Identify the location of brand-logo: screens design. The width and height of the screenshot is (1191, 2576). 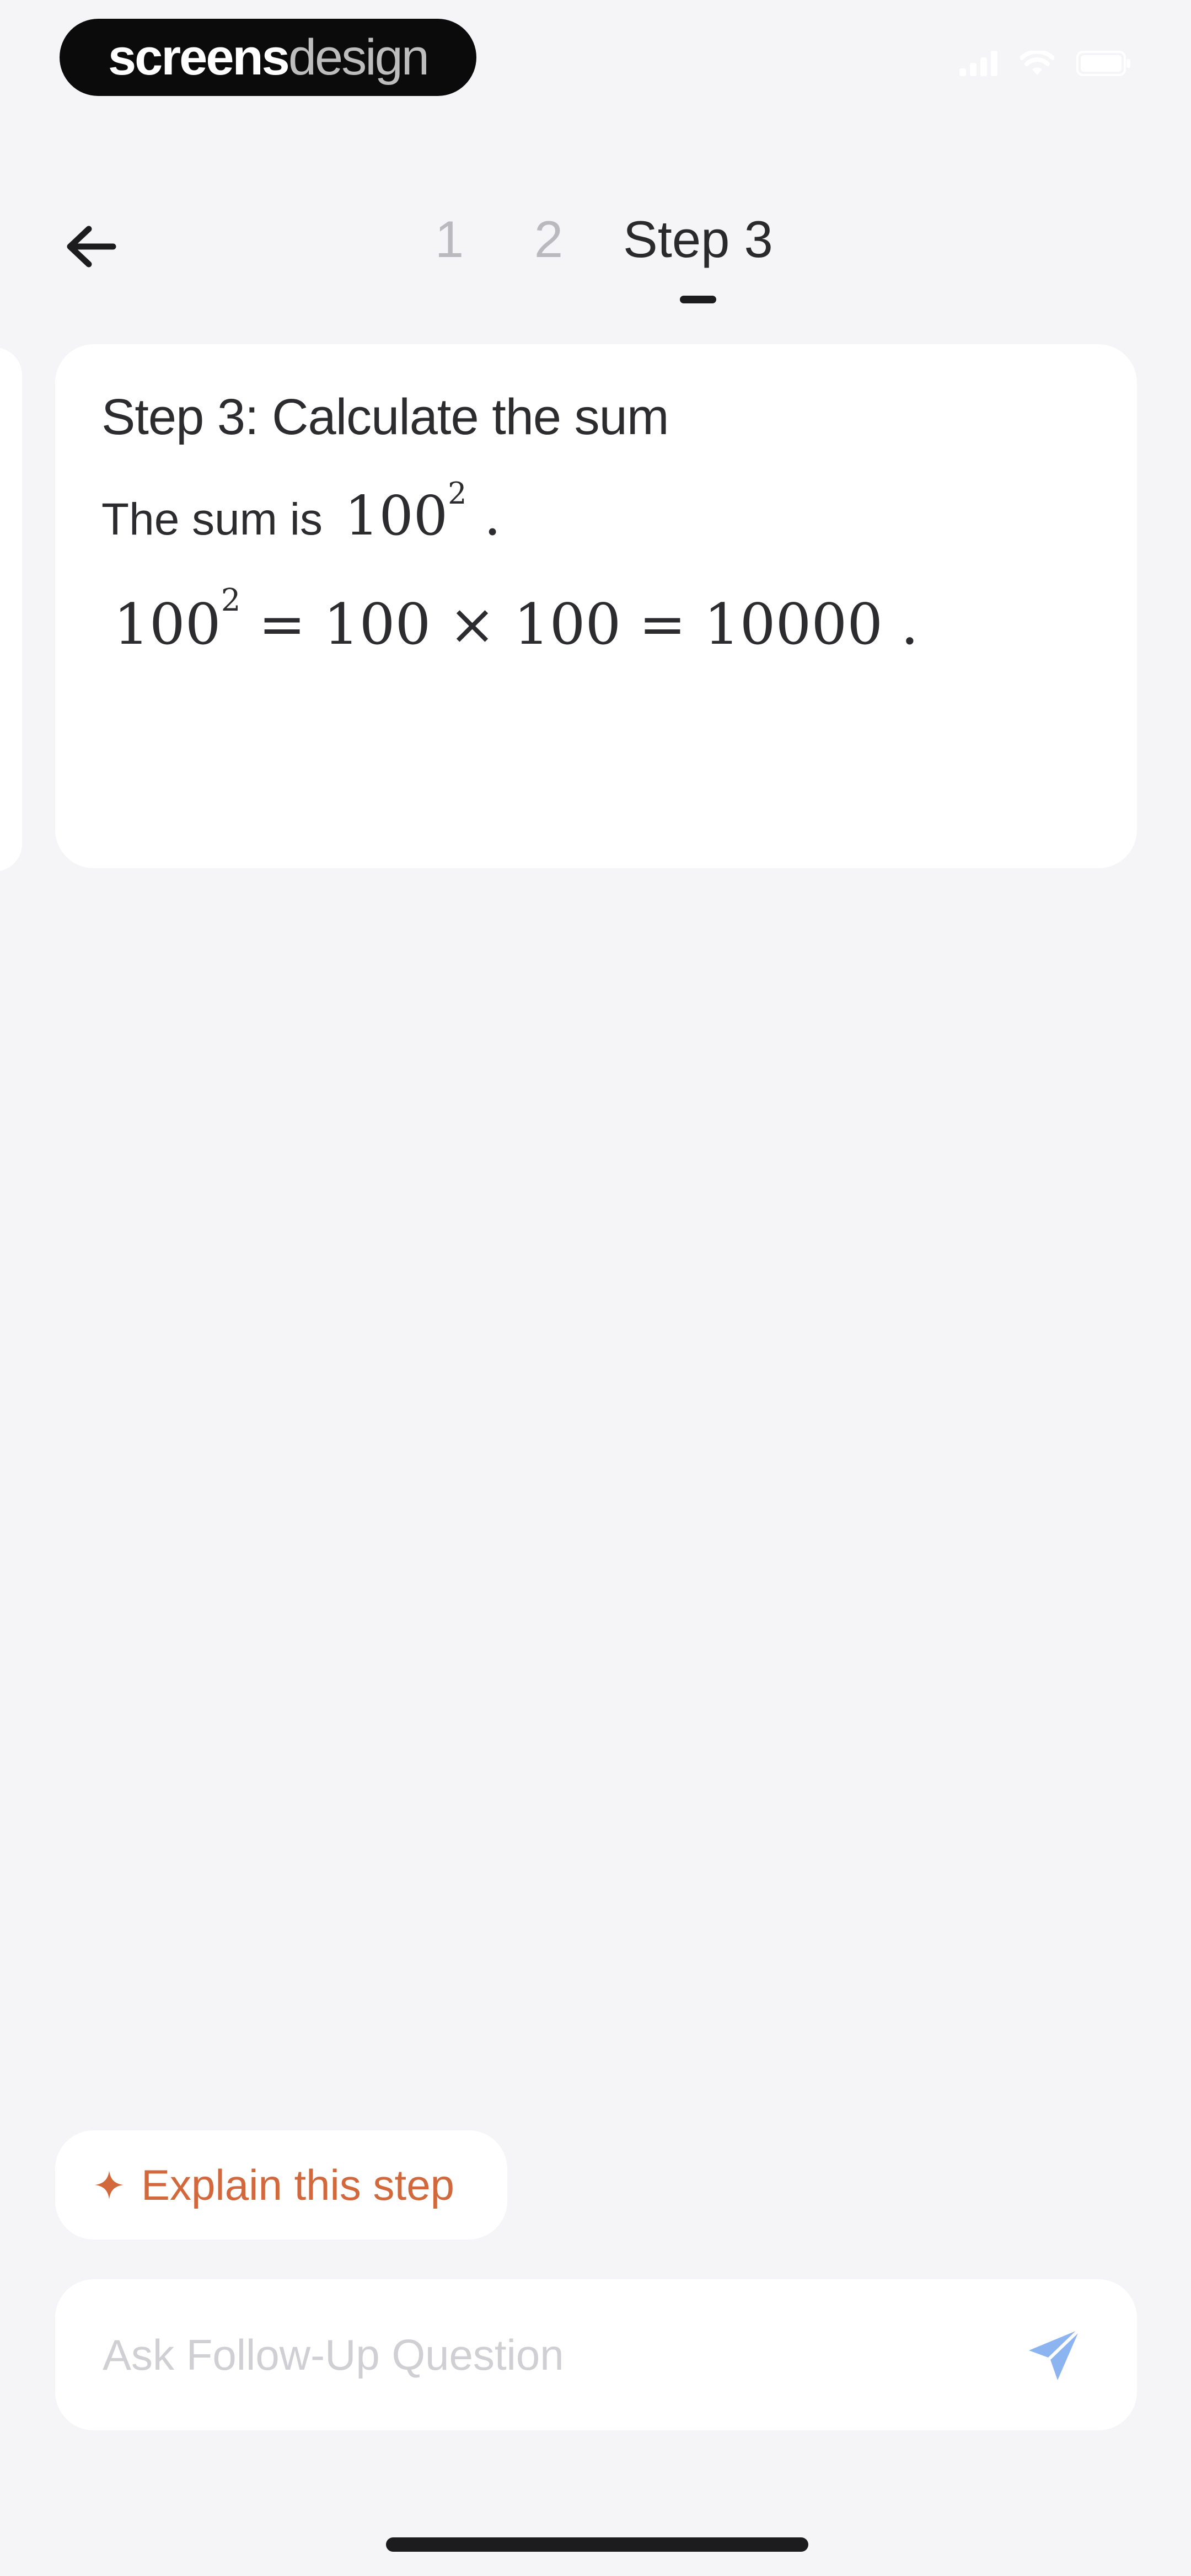
(268, 57).